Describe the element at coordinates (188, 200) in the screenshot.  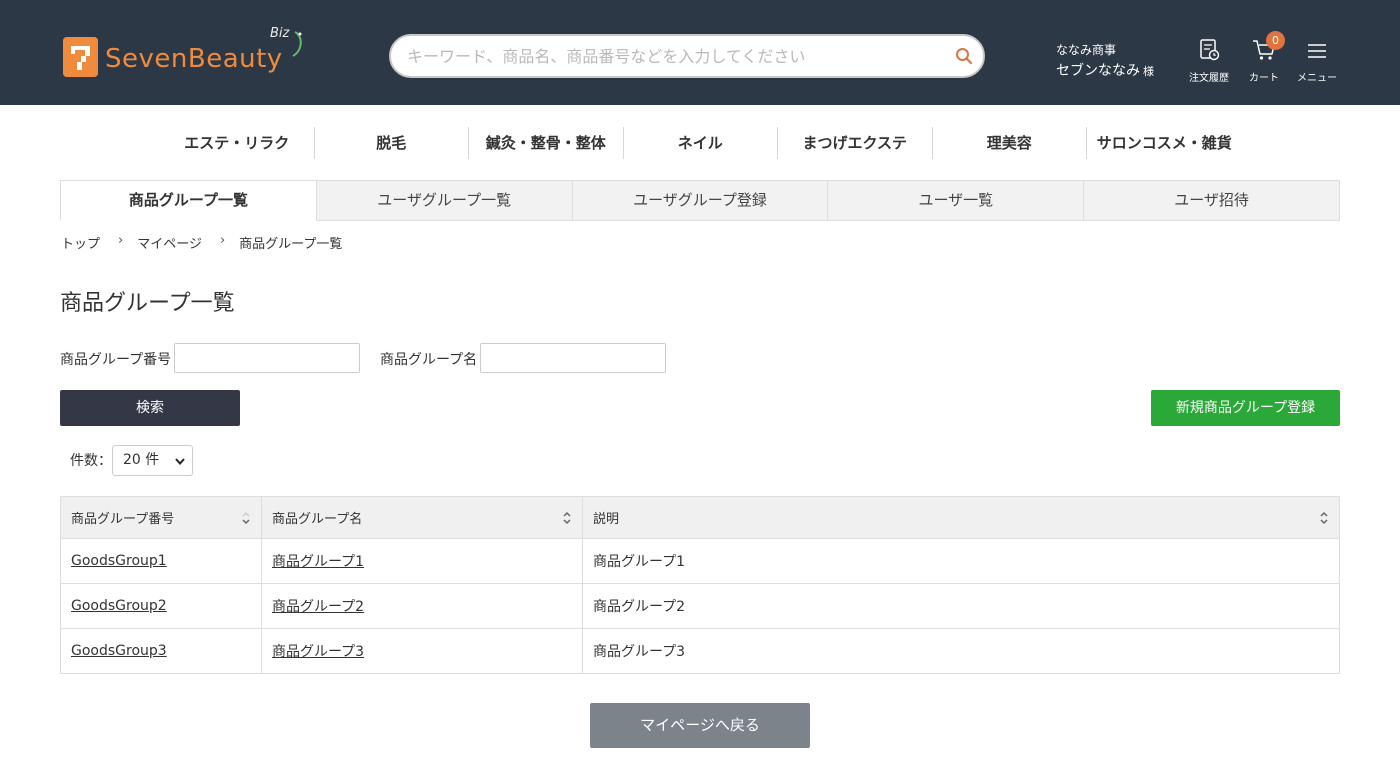
I see `tab-goods-group-list: 商品グループ一覧` at that location.